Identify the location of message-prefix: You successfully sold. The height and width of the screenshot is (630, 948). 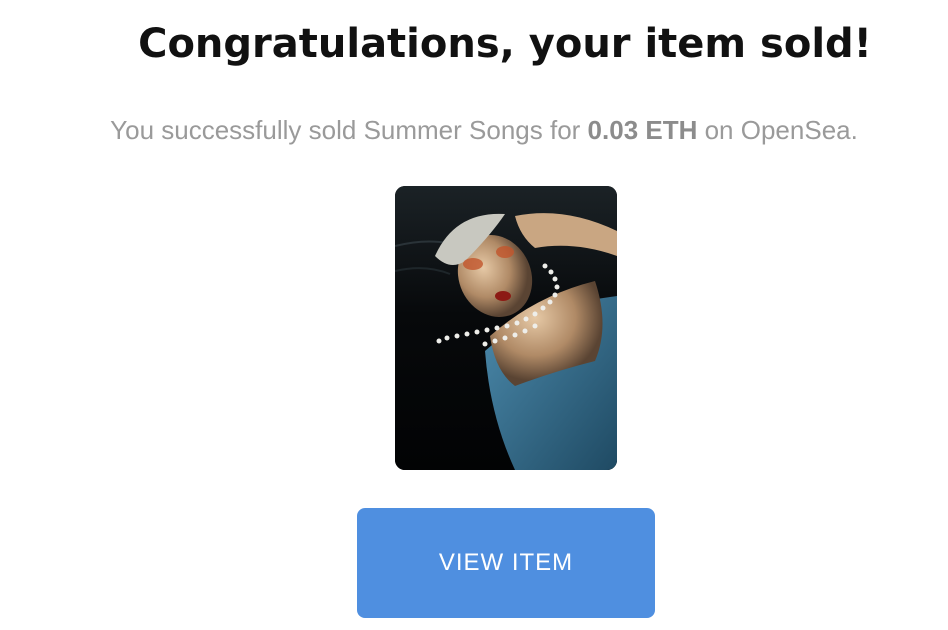
(237, 130).